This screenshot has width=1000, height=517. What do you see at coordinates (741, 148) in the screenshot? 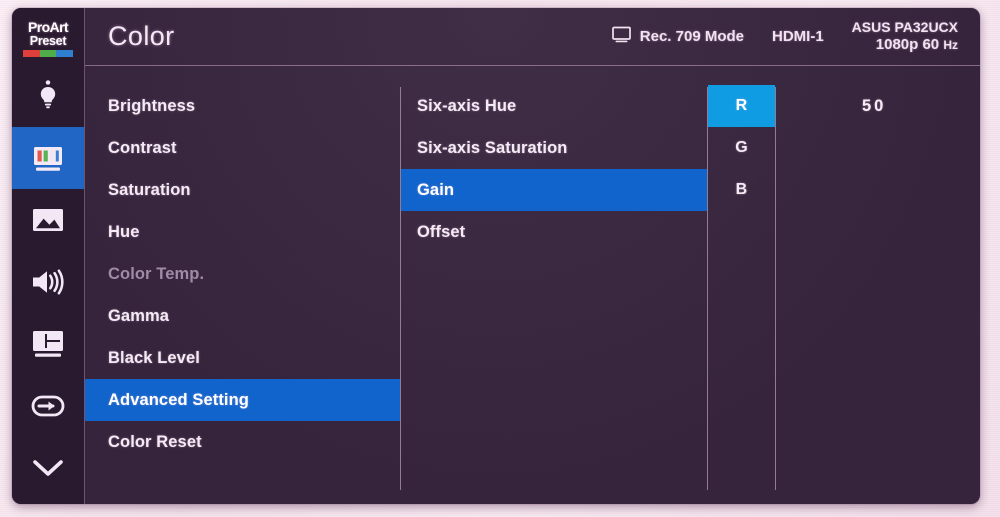
I see `menu-item-gain-g: G` at bounding box center [741, 148].